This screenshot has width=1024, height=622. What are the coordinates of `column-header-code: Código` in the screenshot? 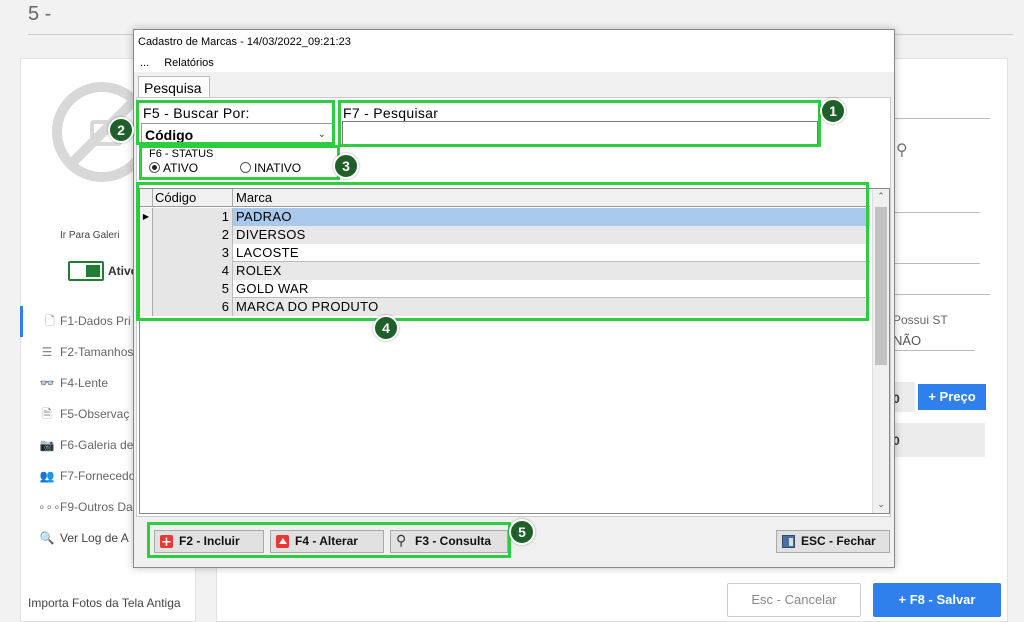 It's located at (193, 198).